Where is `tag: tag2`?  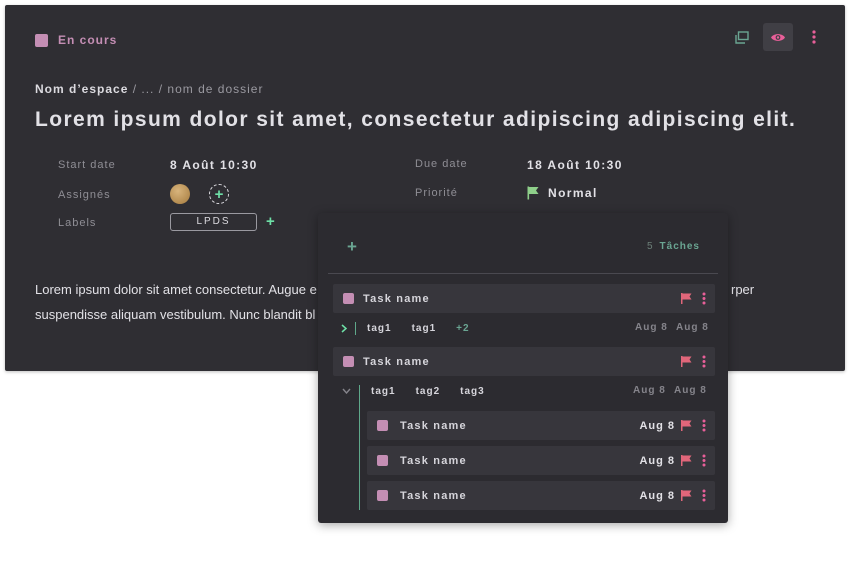 tag: tag2 is located at coordinates (428, 391).